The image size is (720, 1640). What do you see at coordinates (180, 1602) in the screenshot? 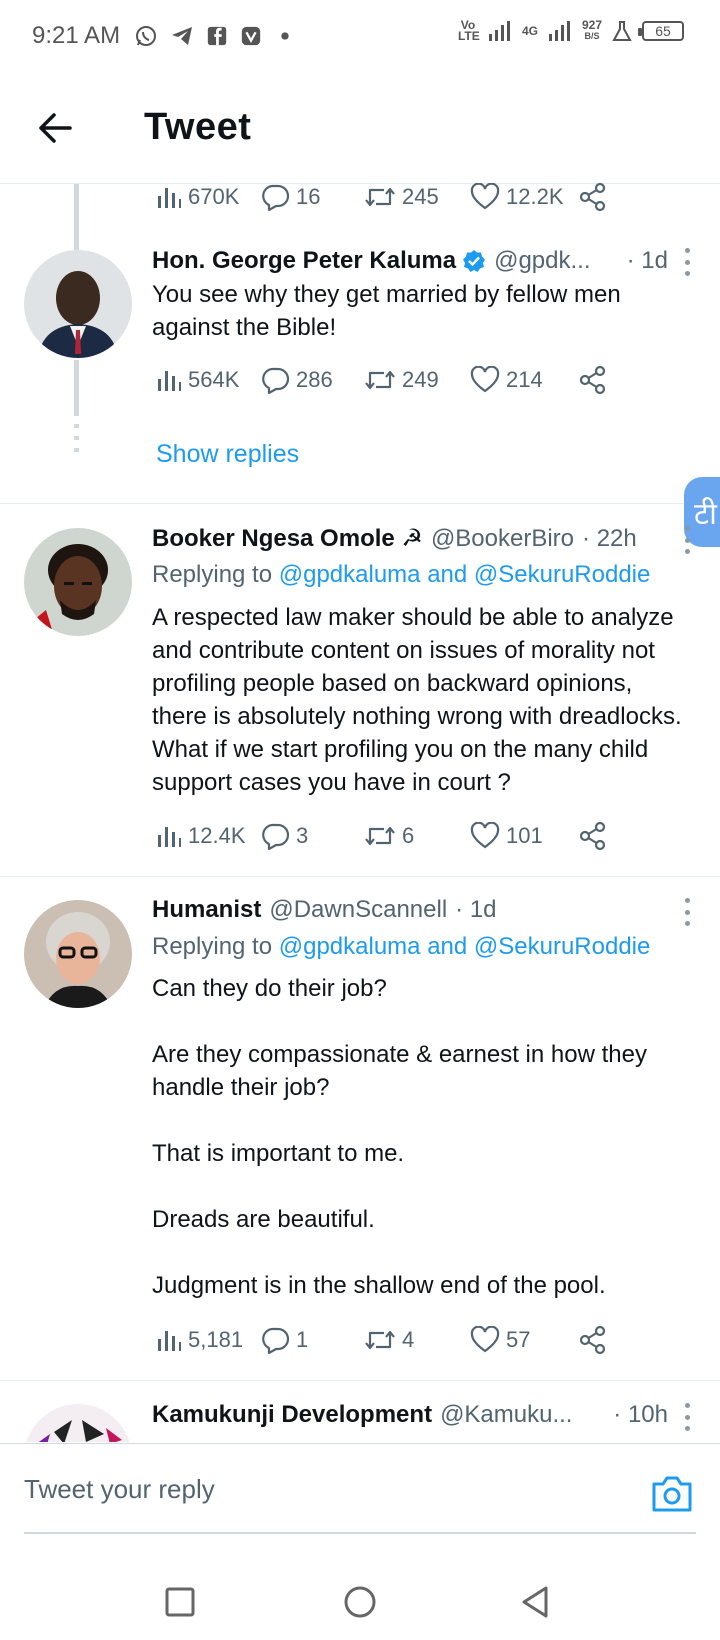
I see `recent-apps-icon` at bounding box center [180, 1602].